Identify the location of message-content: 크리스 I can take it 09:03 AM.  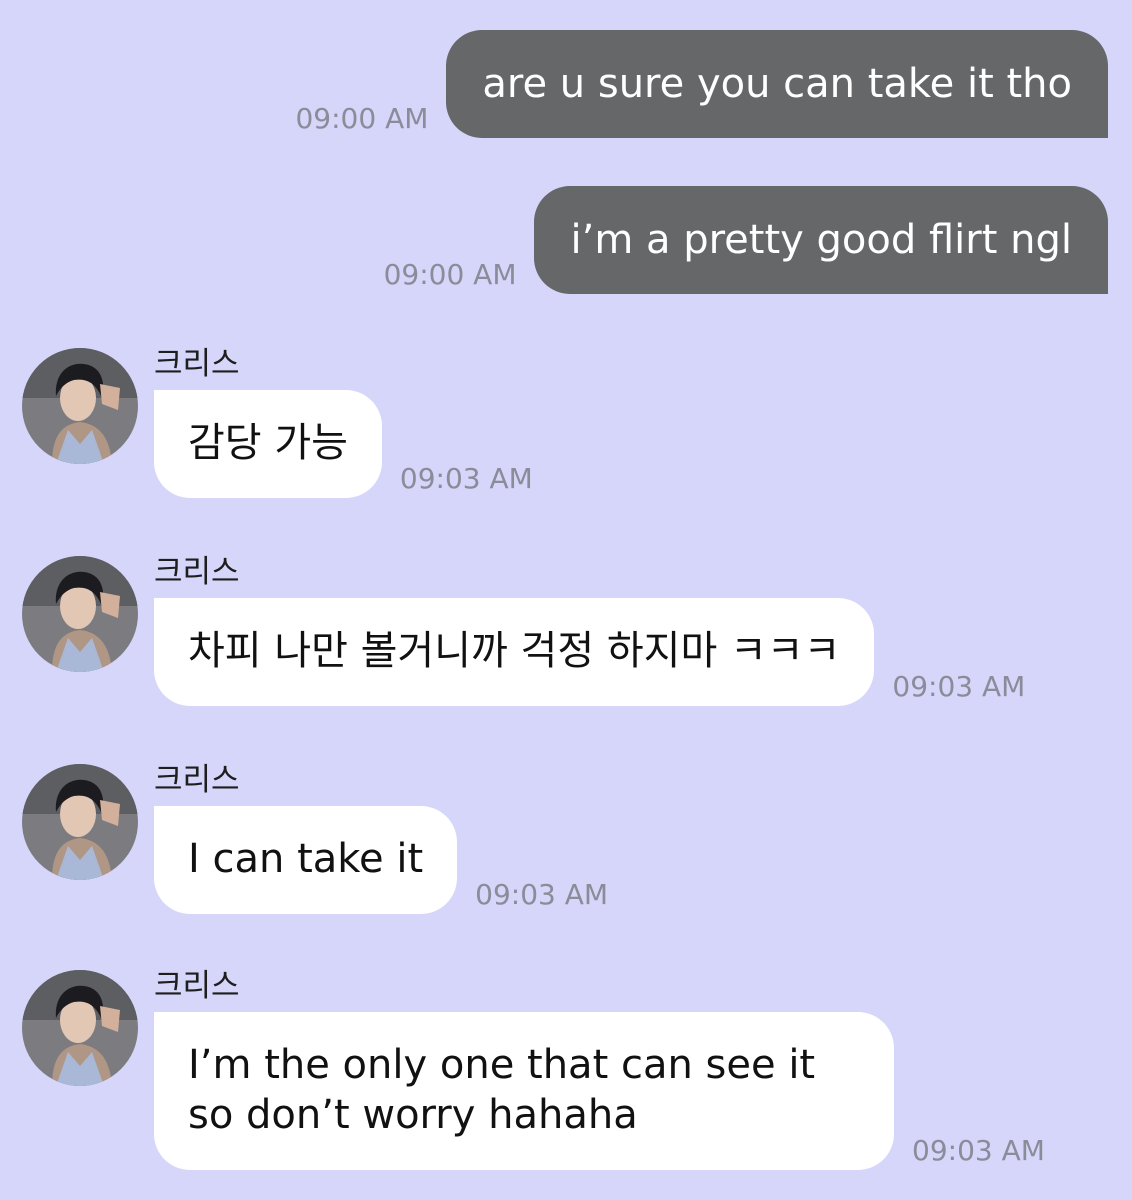
(381, 838).